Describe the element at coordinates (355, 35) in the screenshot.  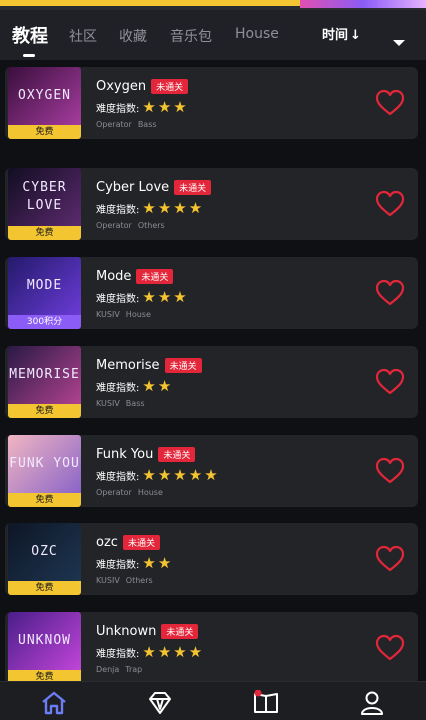
I see `sort-arrow-icon: ↓` at that location.